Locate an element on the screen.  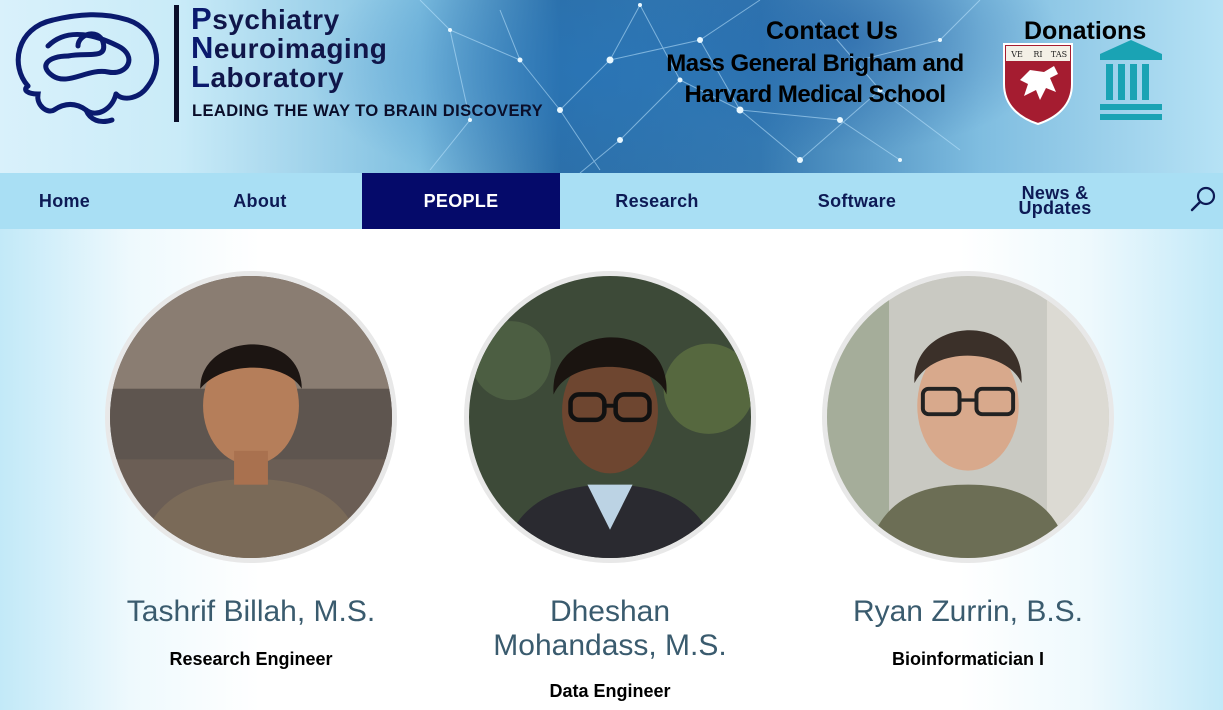
nav-item-home: Home is located at coordinates (64, 201).